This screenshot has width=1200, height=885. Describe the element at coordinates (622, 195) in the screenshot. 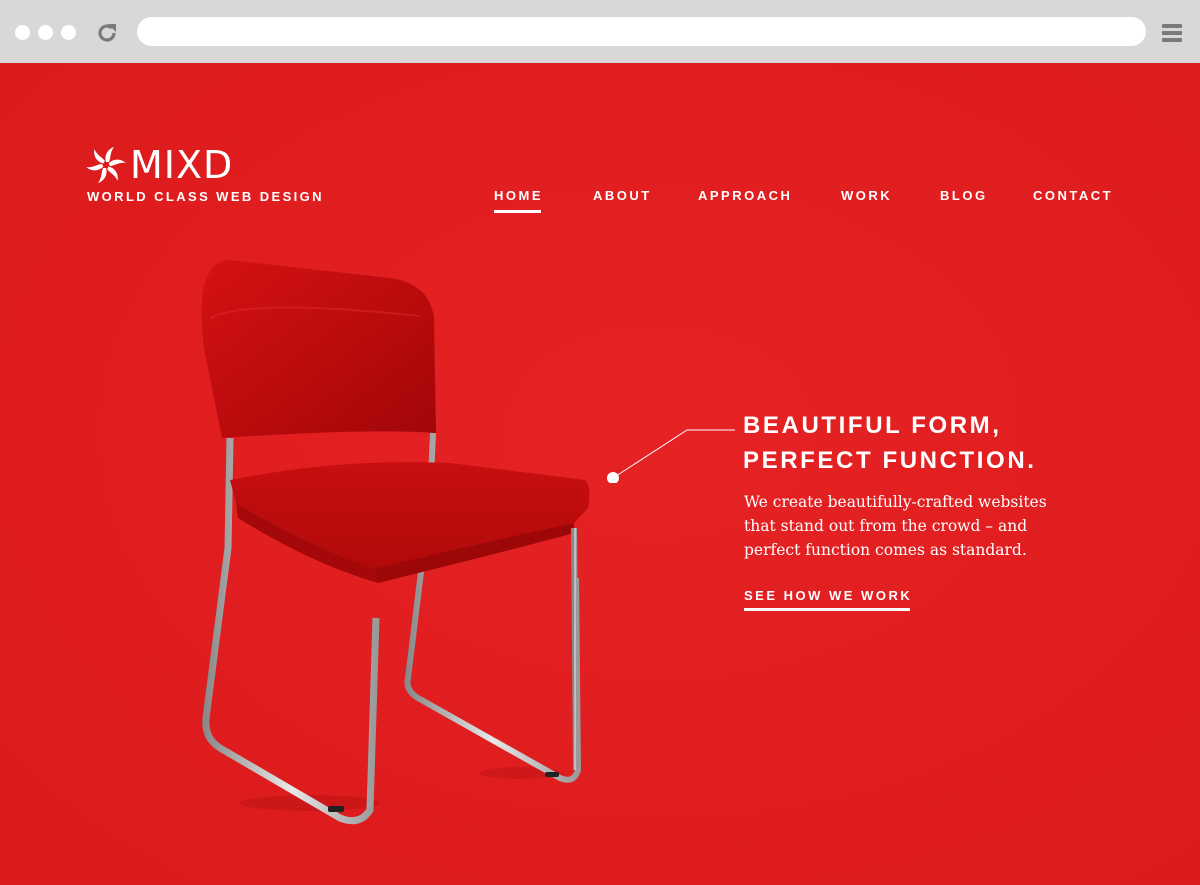

I see `nav-about: ABOUT` at that location.